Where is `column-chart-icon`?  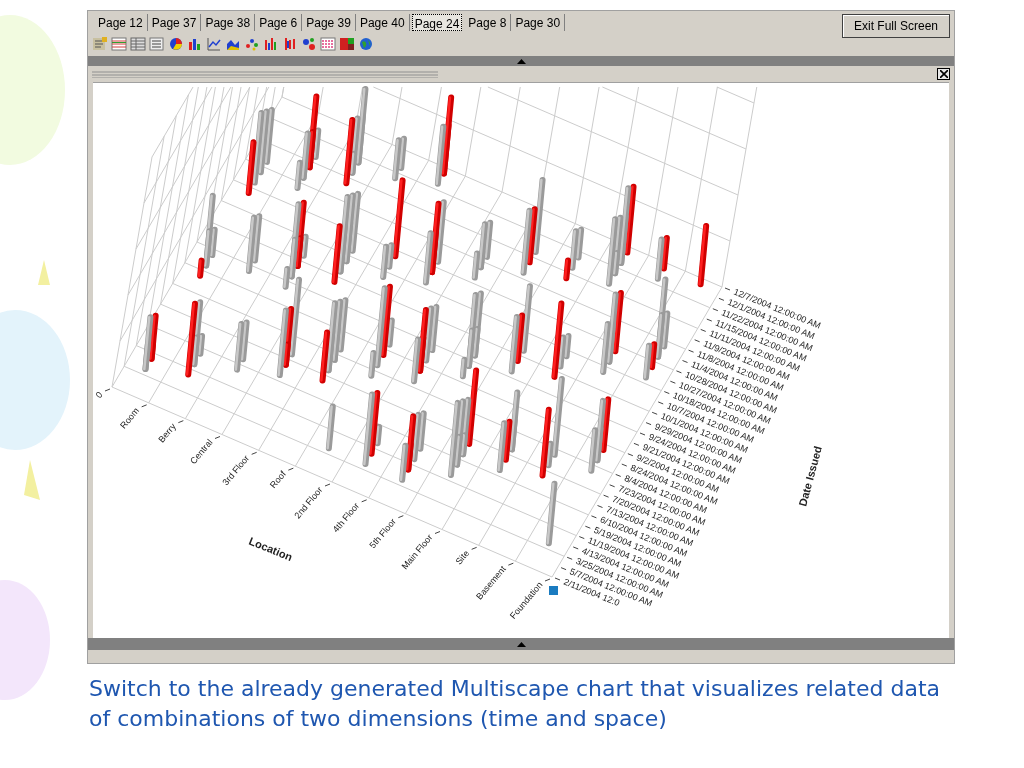 column-chart-icon is located at coordinates (271, 44).